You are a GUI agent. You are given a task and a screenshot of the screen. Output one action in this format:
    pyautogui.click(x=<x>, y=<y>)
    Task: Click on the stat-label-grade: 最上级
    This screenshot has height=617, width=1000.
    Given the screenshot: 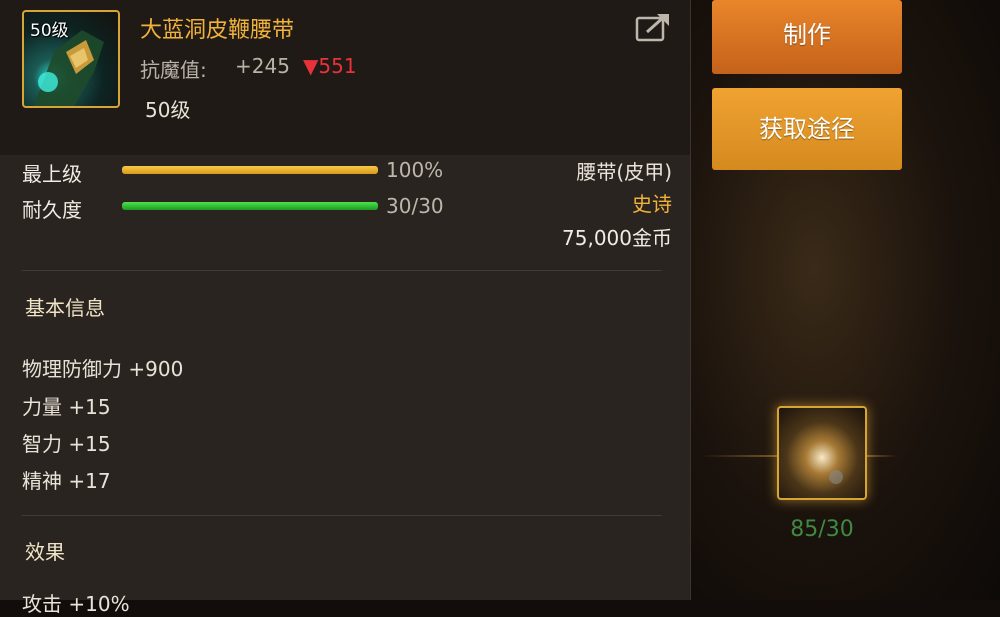 What is the action you would take?
    pyautogui.click(x=52, y=174)
    